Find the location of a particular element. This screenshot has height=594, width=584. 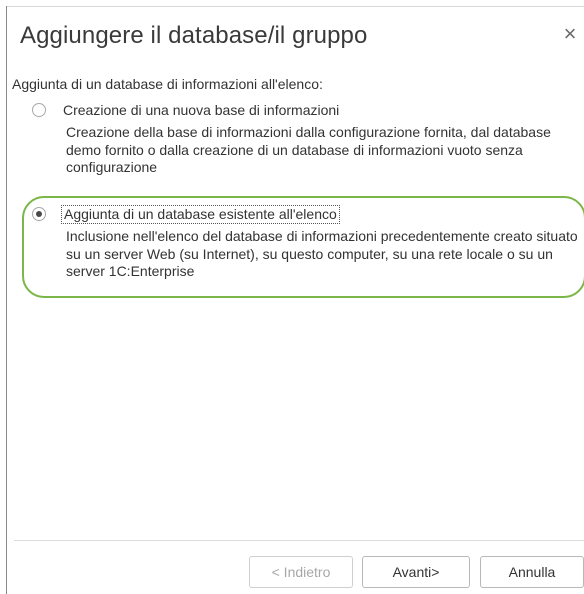

window-top-border is located at coordinates (295, 6).